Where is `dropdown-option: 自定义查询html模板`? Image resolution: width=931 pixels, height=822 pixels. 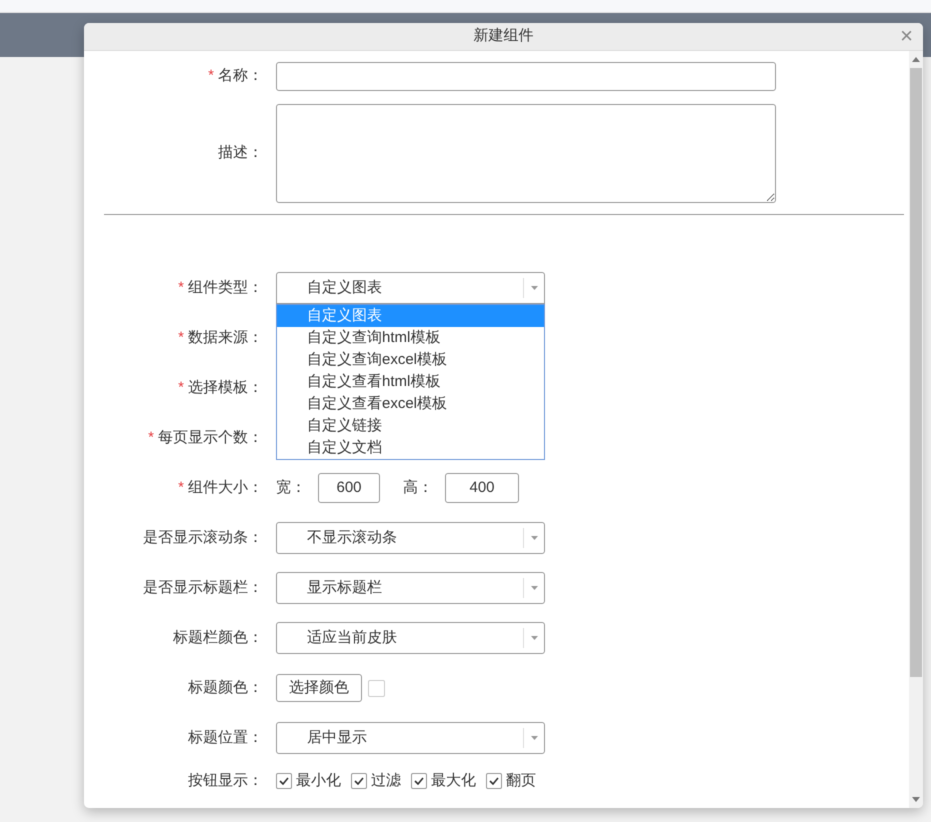 dropdown-option: 自定义查询html模板 is located at coordinates (410, 338).